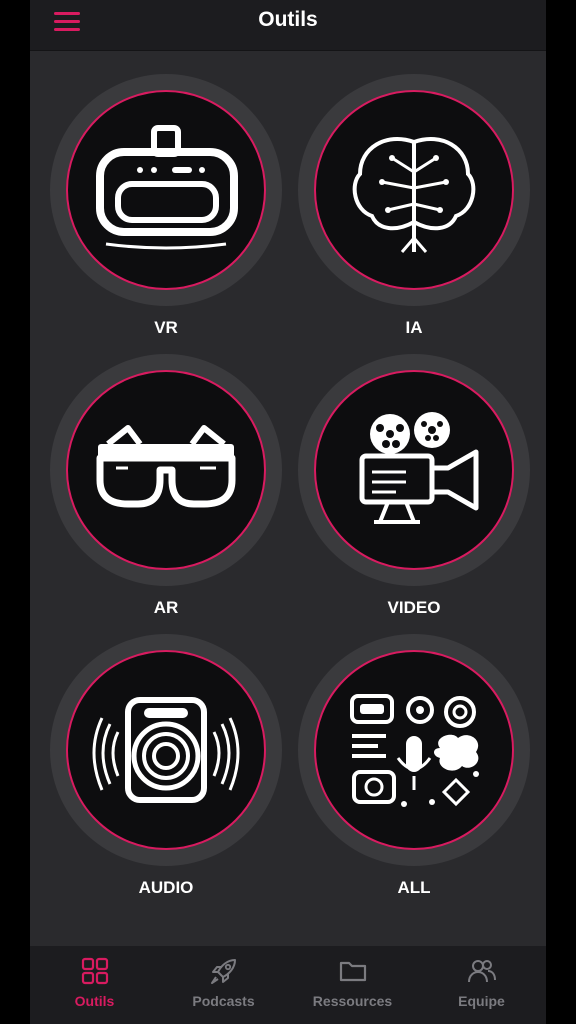 The width and height of the screenshot is (576, 1024). I want to click on tab-label: Podcasts, so click(223, 1001).